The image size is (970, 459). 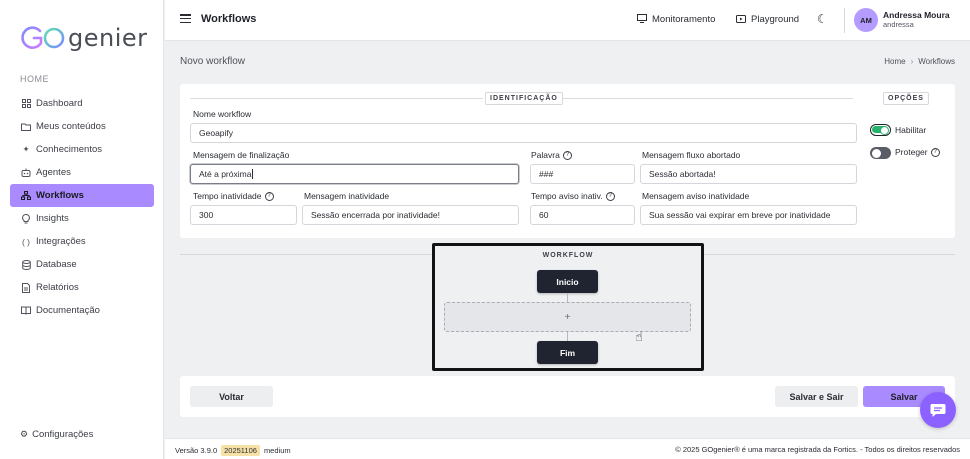 I want to click on pointer-cursor-icon: ☝, so click(x=639, y=336).